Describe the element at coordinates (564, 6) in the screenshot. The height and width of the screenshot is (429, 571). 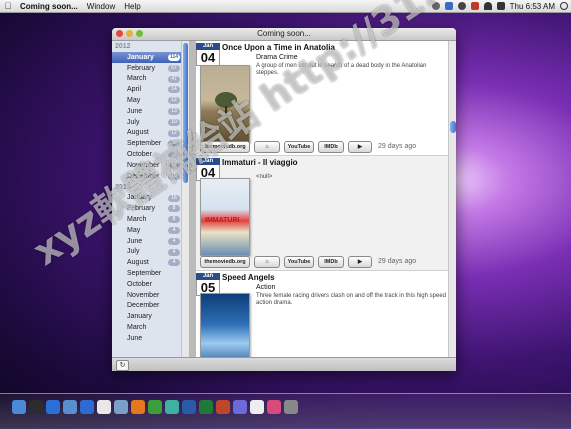
I see `spotlight-icon` at that location.